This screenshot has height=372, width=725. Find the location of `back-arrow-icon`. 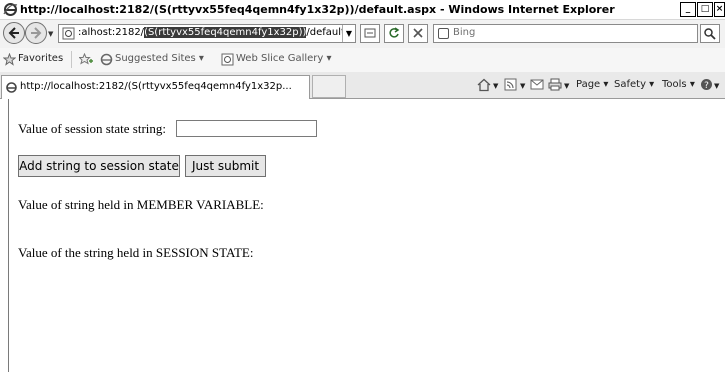

back-arrow-icon is located at coordinates (13, 33).